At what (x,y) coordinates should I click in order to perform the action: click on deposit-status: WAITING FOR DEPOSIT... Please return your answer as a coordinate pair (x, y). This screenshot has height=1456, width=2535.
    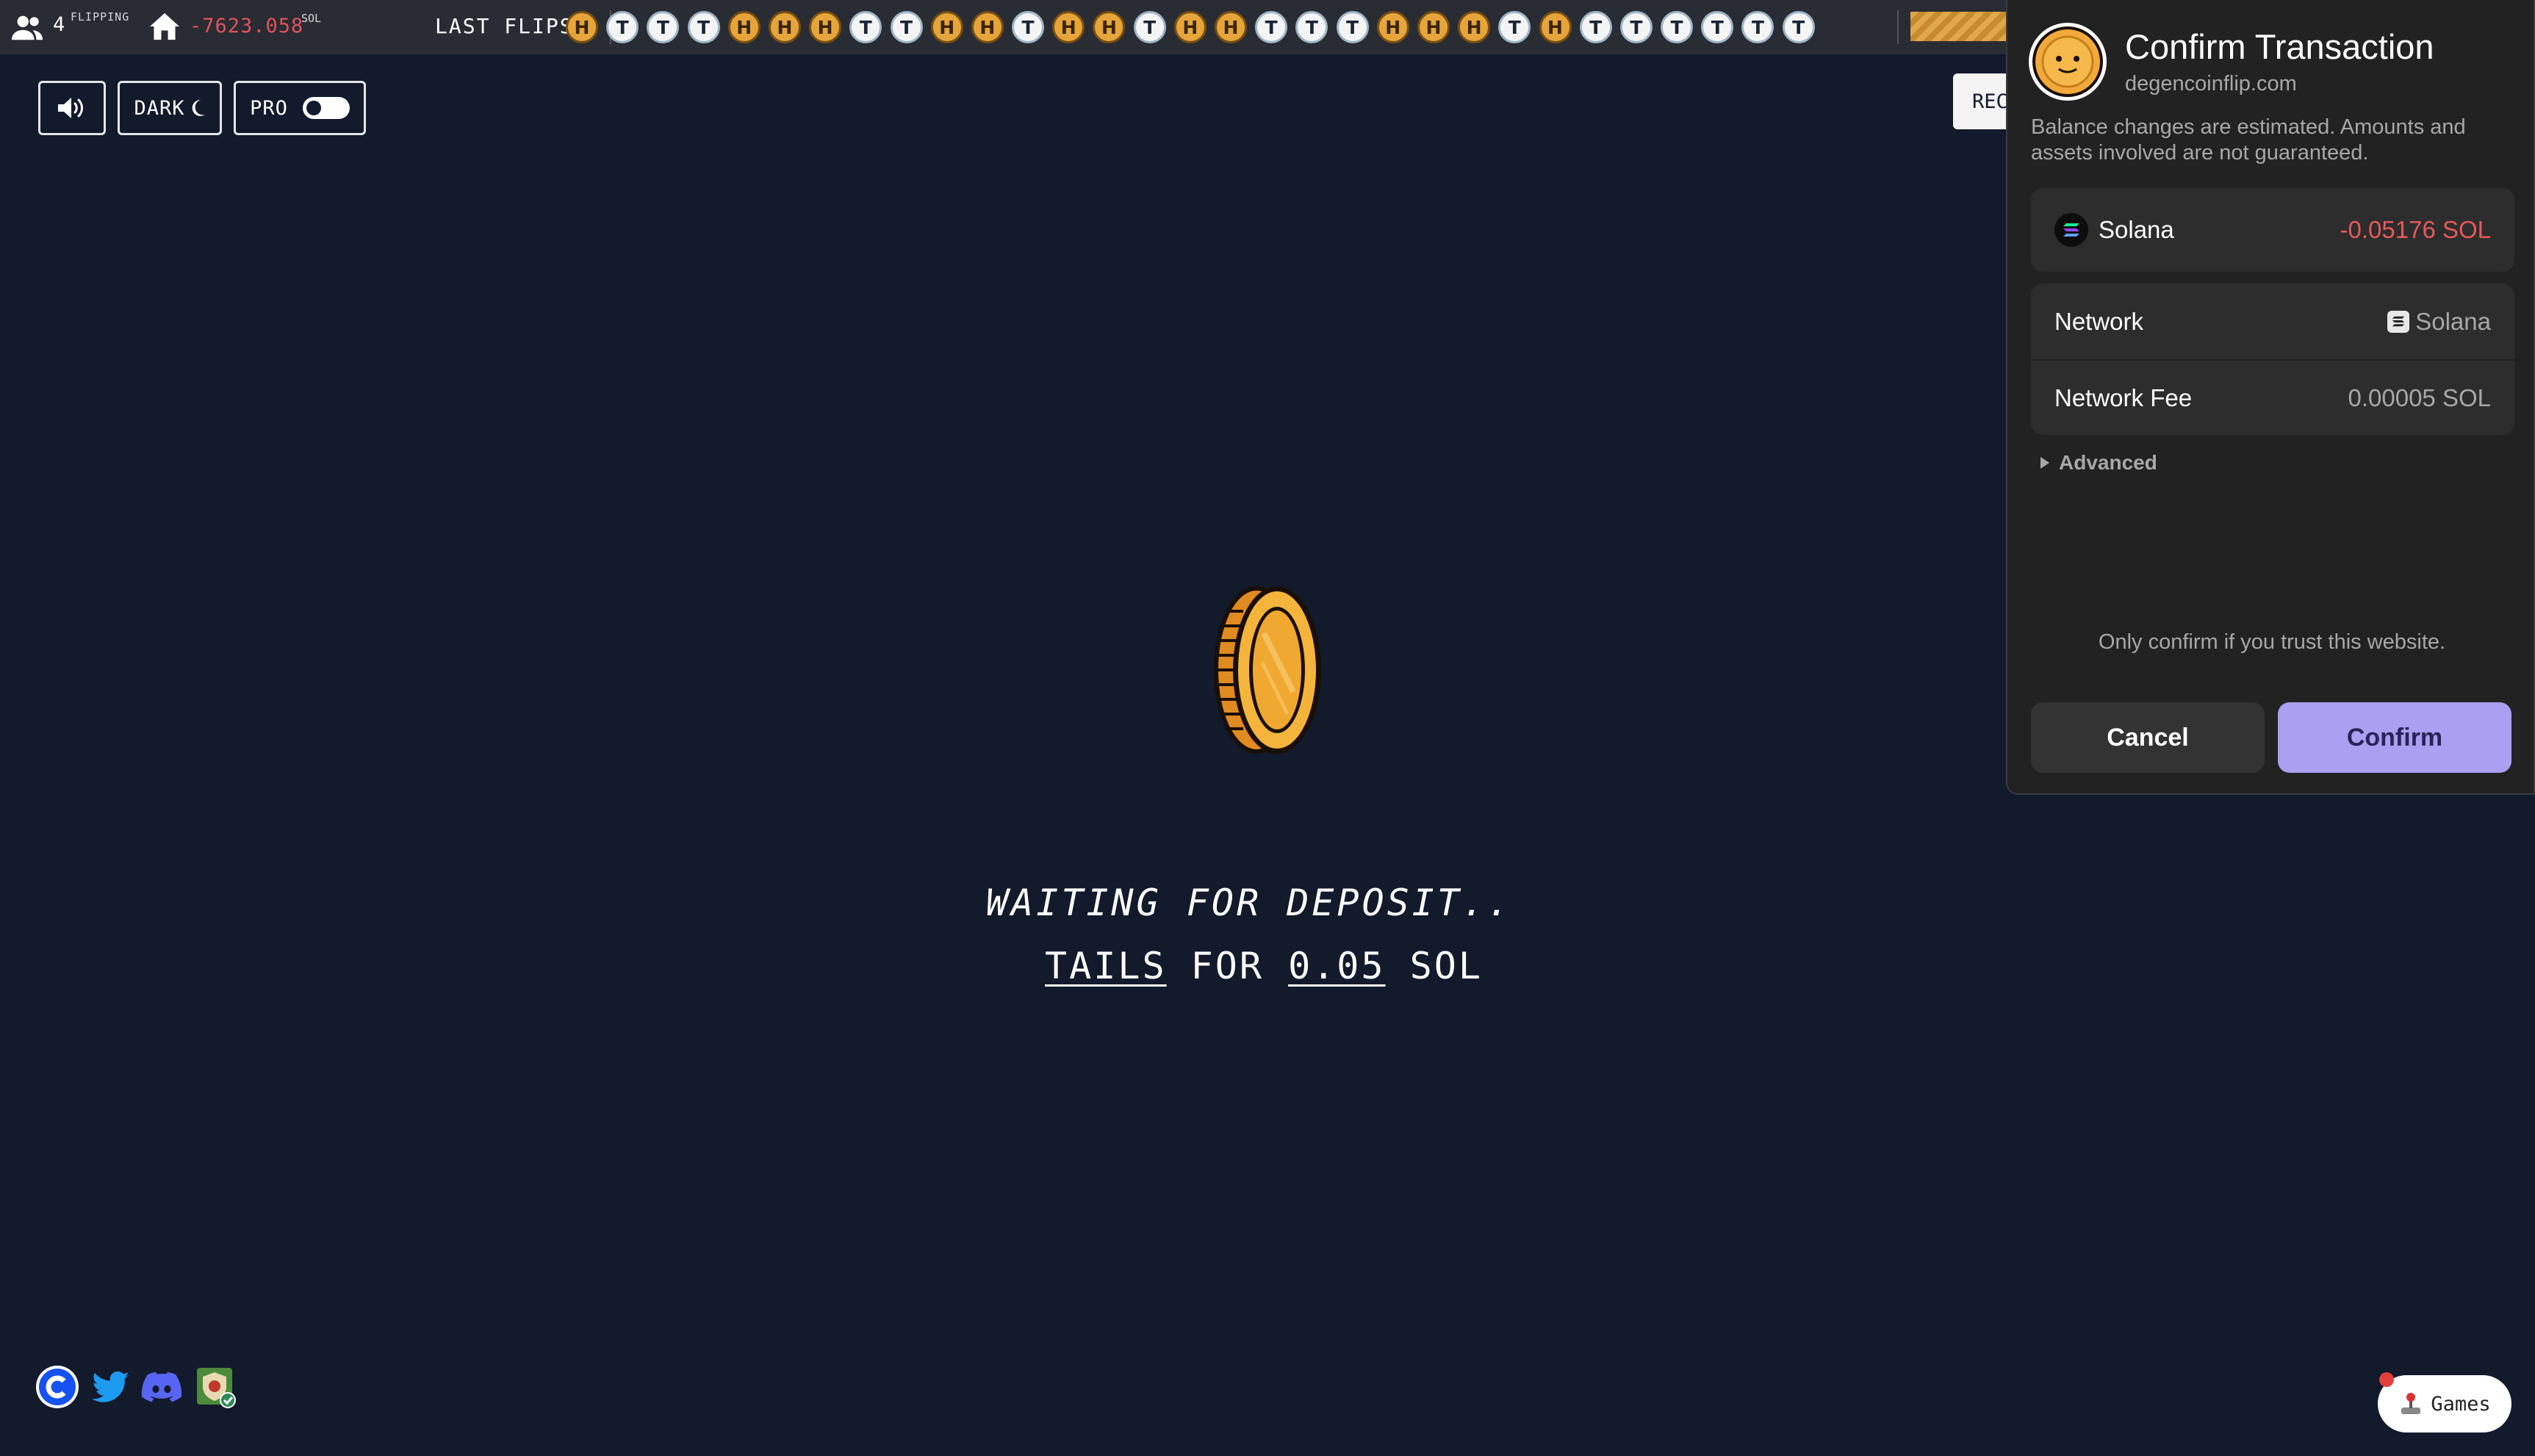
    Looking at the image, I should click on (1249, 903).